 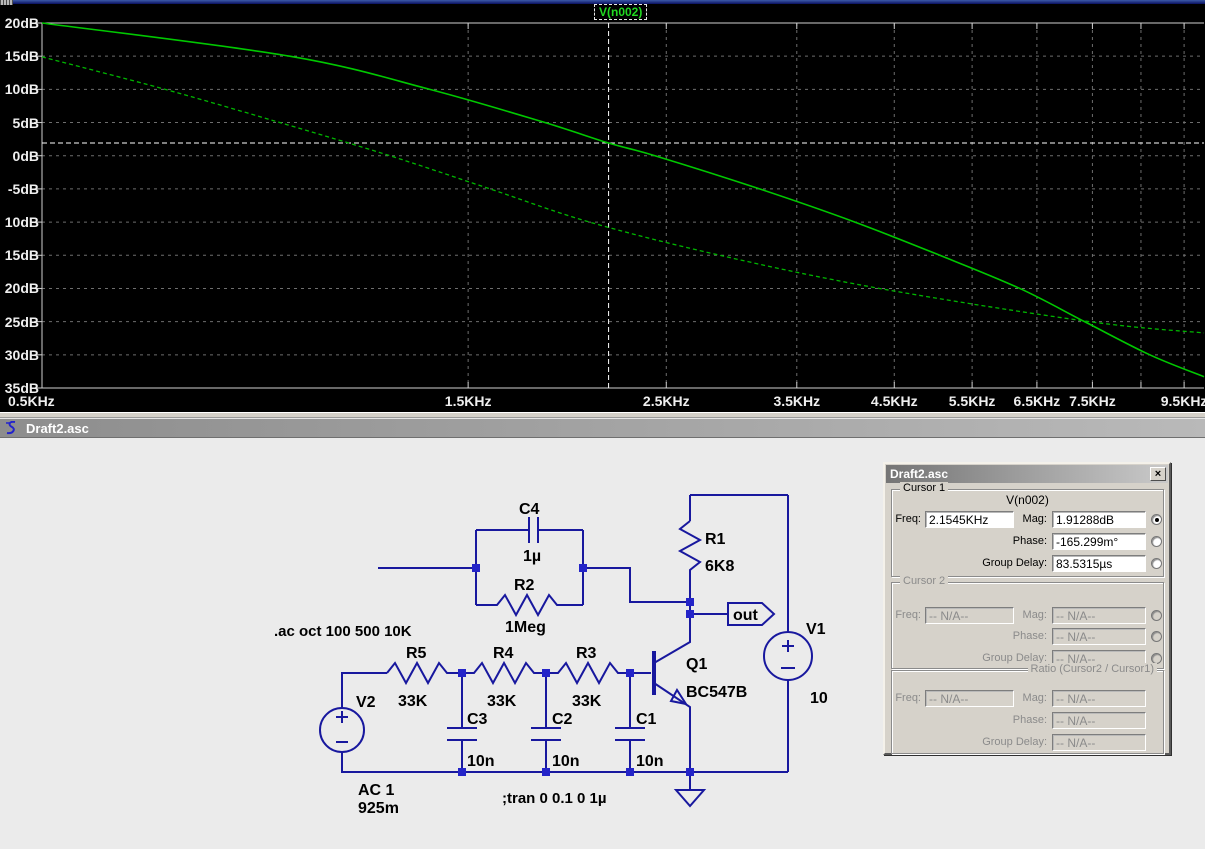 I want to click on label-r2: R2, so click(x=524, y=585).